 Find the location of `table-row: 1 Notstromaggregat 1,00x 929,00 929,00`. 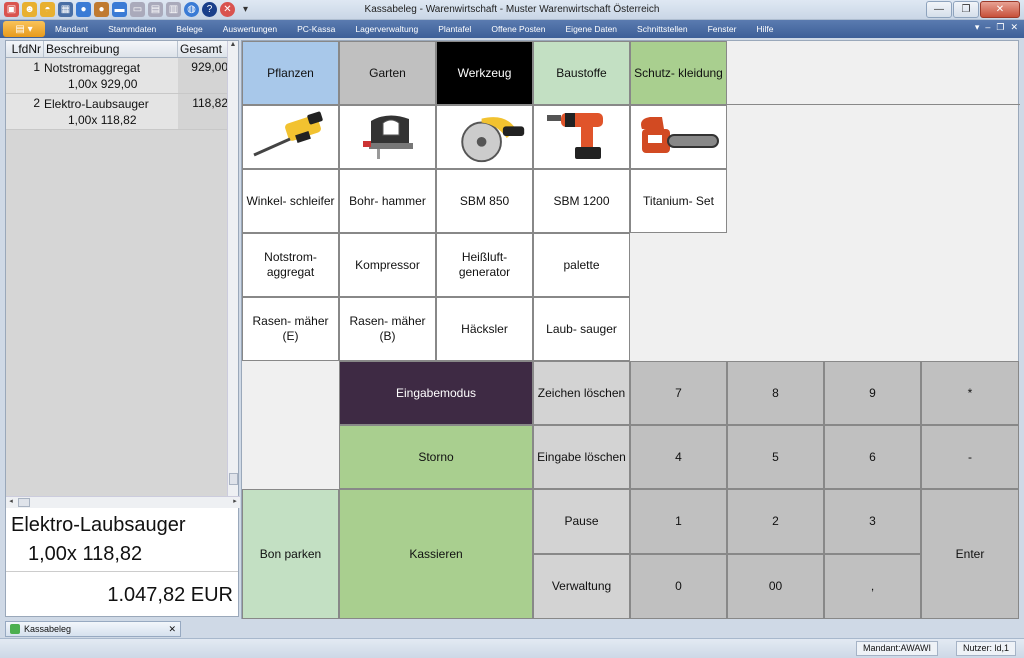

table-row: 1 Notstromaggregat 1,00x 929,00 929,00 is located at coordinates (117, 76).